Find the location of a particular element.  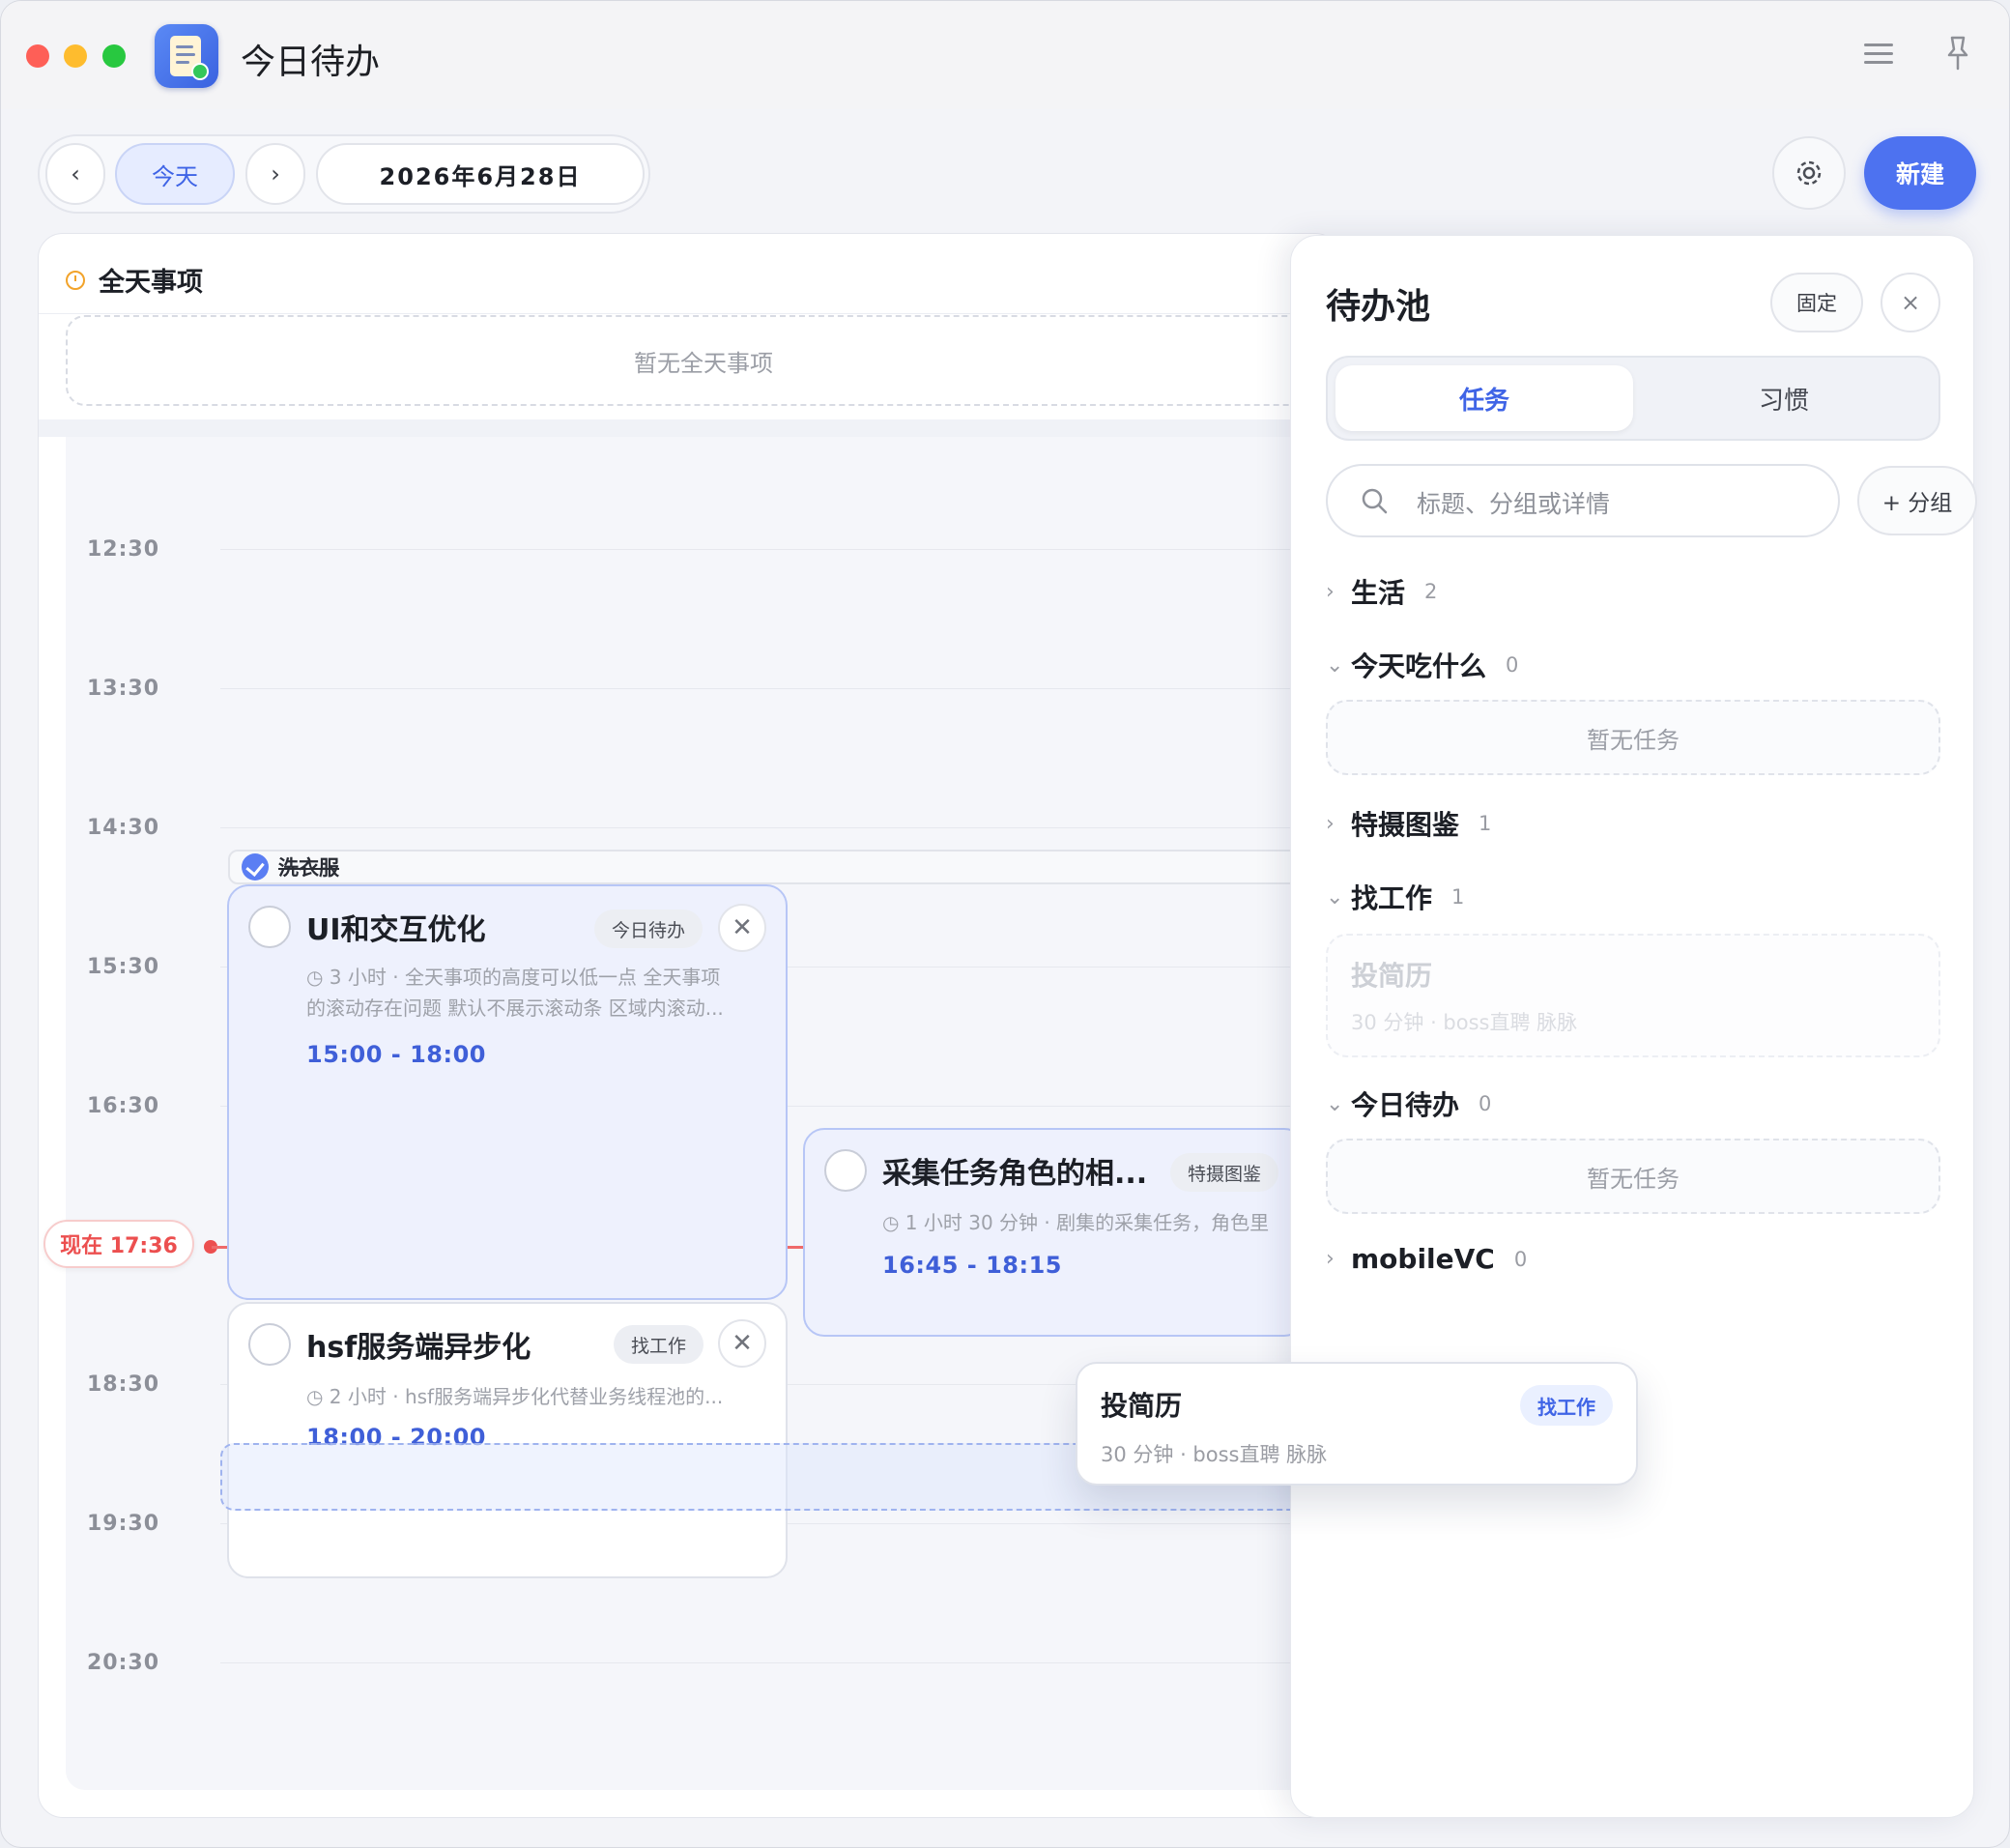

group-name: 今日待办 is located at coordinates (1405, 1105).